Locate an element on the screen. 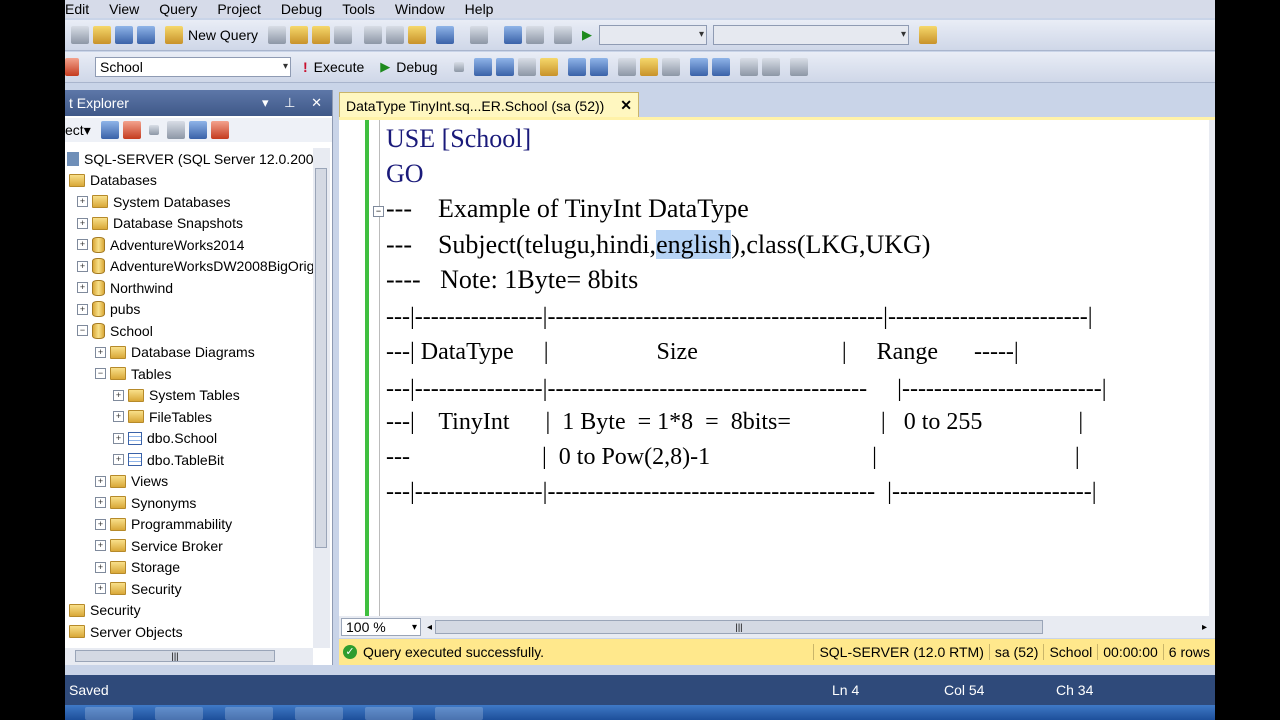 This screenshot has width=1280, height=720. debug-button: Debug is located at coordinates (416, 67).